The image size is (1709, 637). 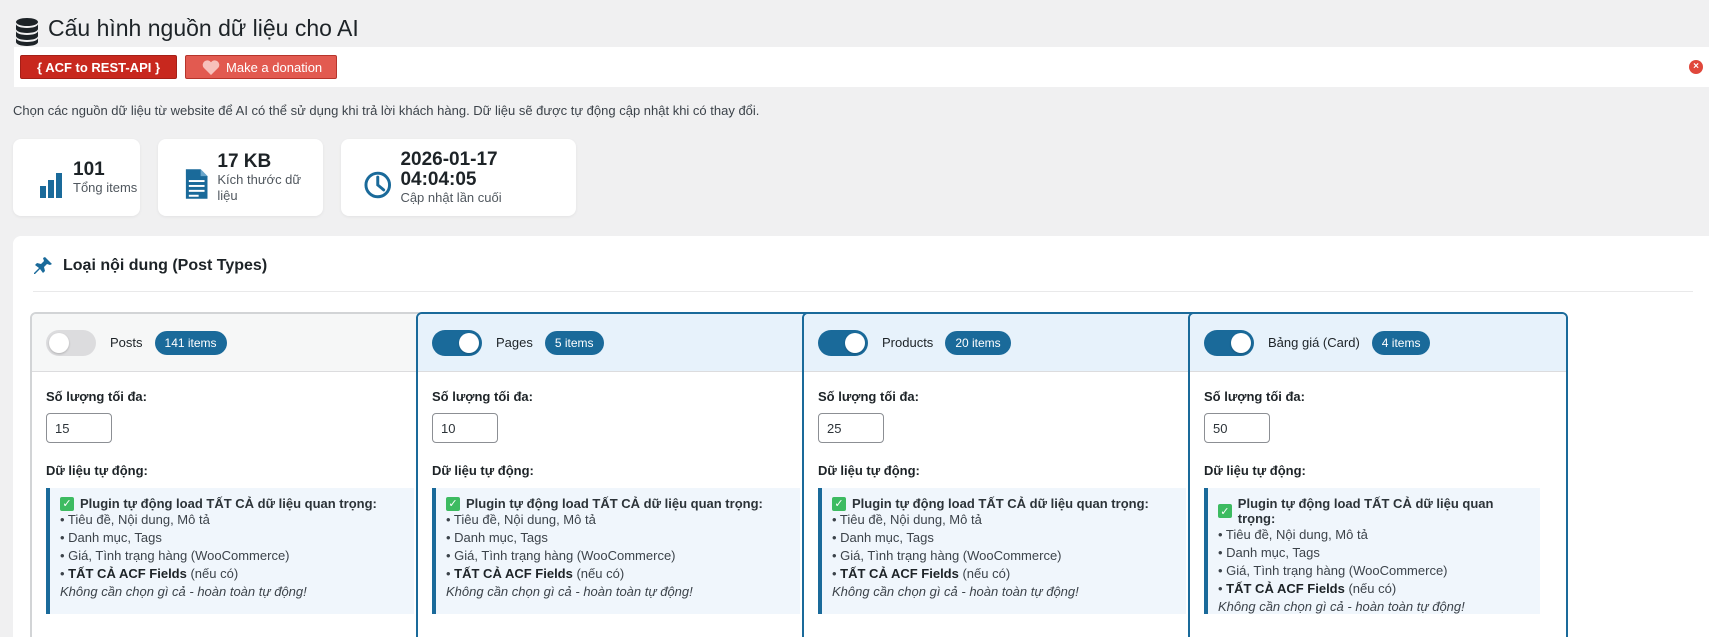 I want to click on post-type-card-header: Pages 5 items, so click(x=616, y=343).